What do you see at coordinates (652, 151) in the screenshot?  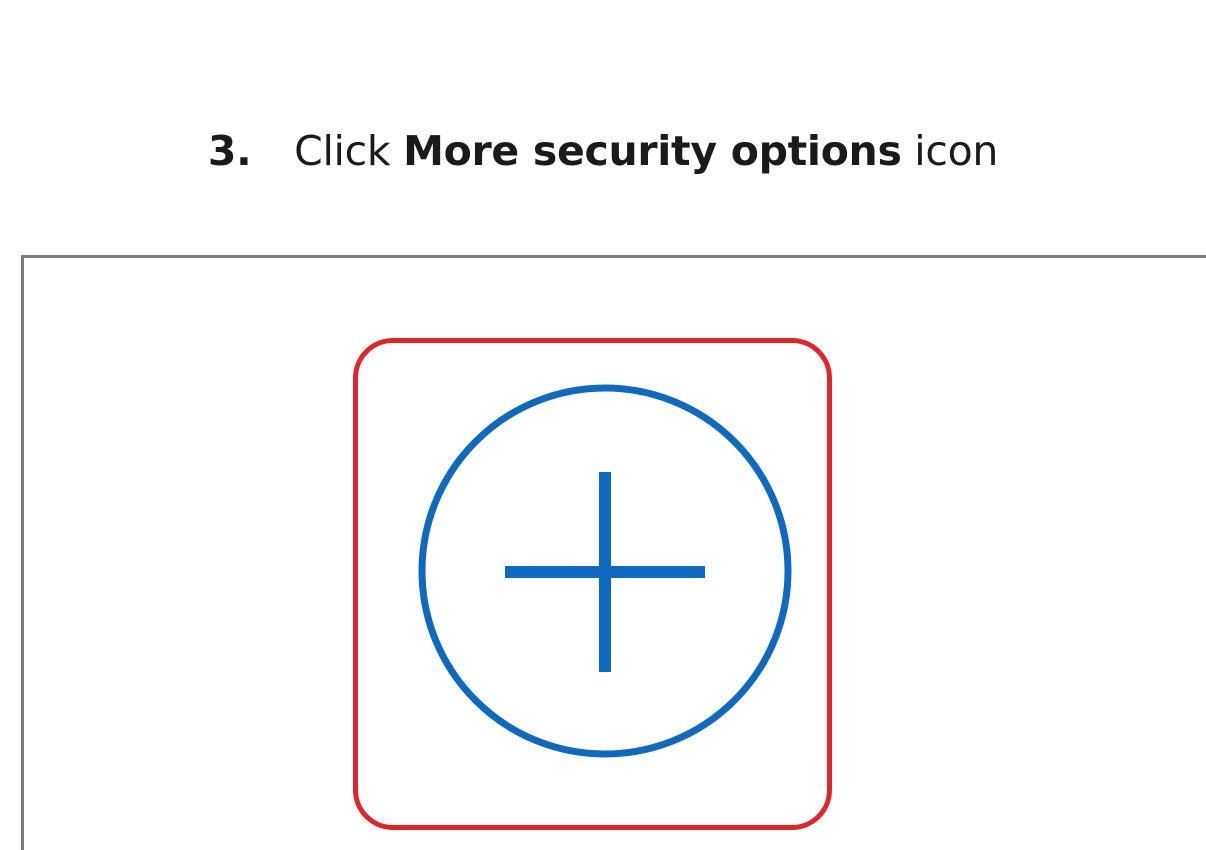 I see `instruction-target: More security options` at bounding box center [652, 151].